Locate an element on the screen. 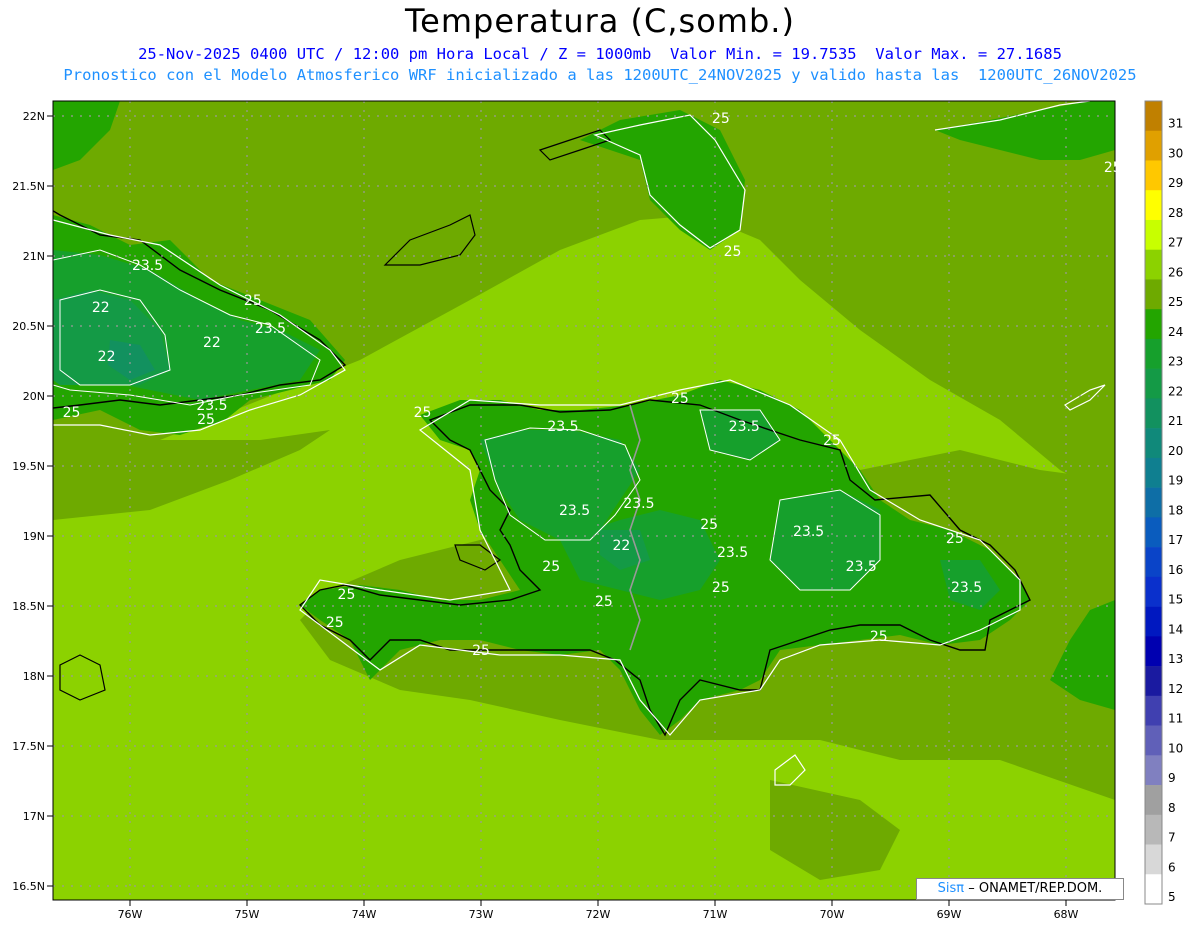 This screenshot has height=927, width=1200. lat-tick-label: 20.5N is located at coordinates (28, 326).